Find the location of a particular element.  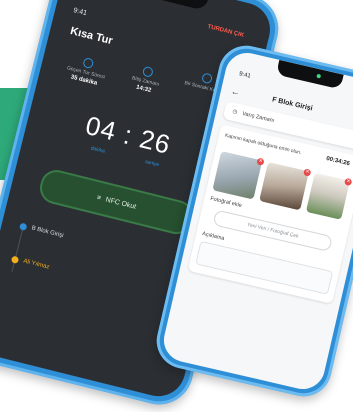

user-name: Ali Yılmaz is located at coordinates (36, 264).